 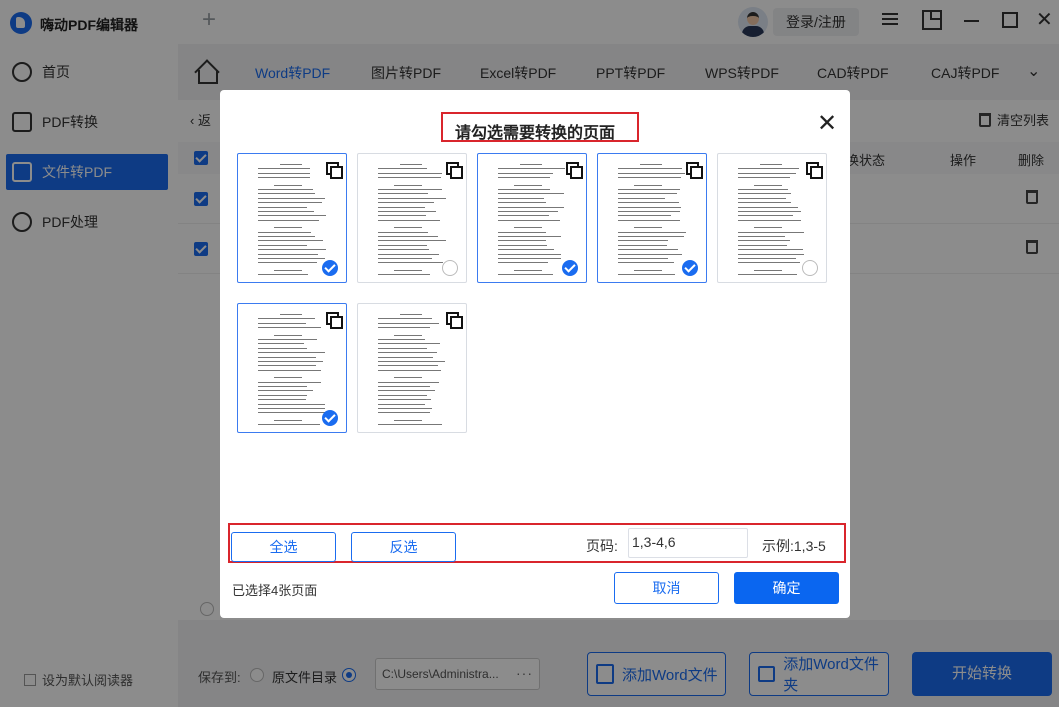 What do you see at coordinates (283, 547) in the screenshot?
I see `select-all-button: 全选` at bounding box center [283, 547].